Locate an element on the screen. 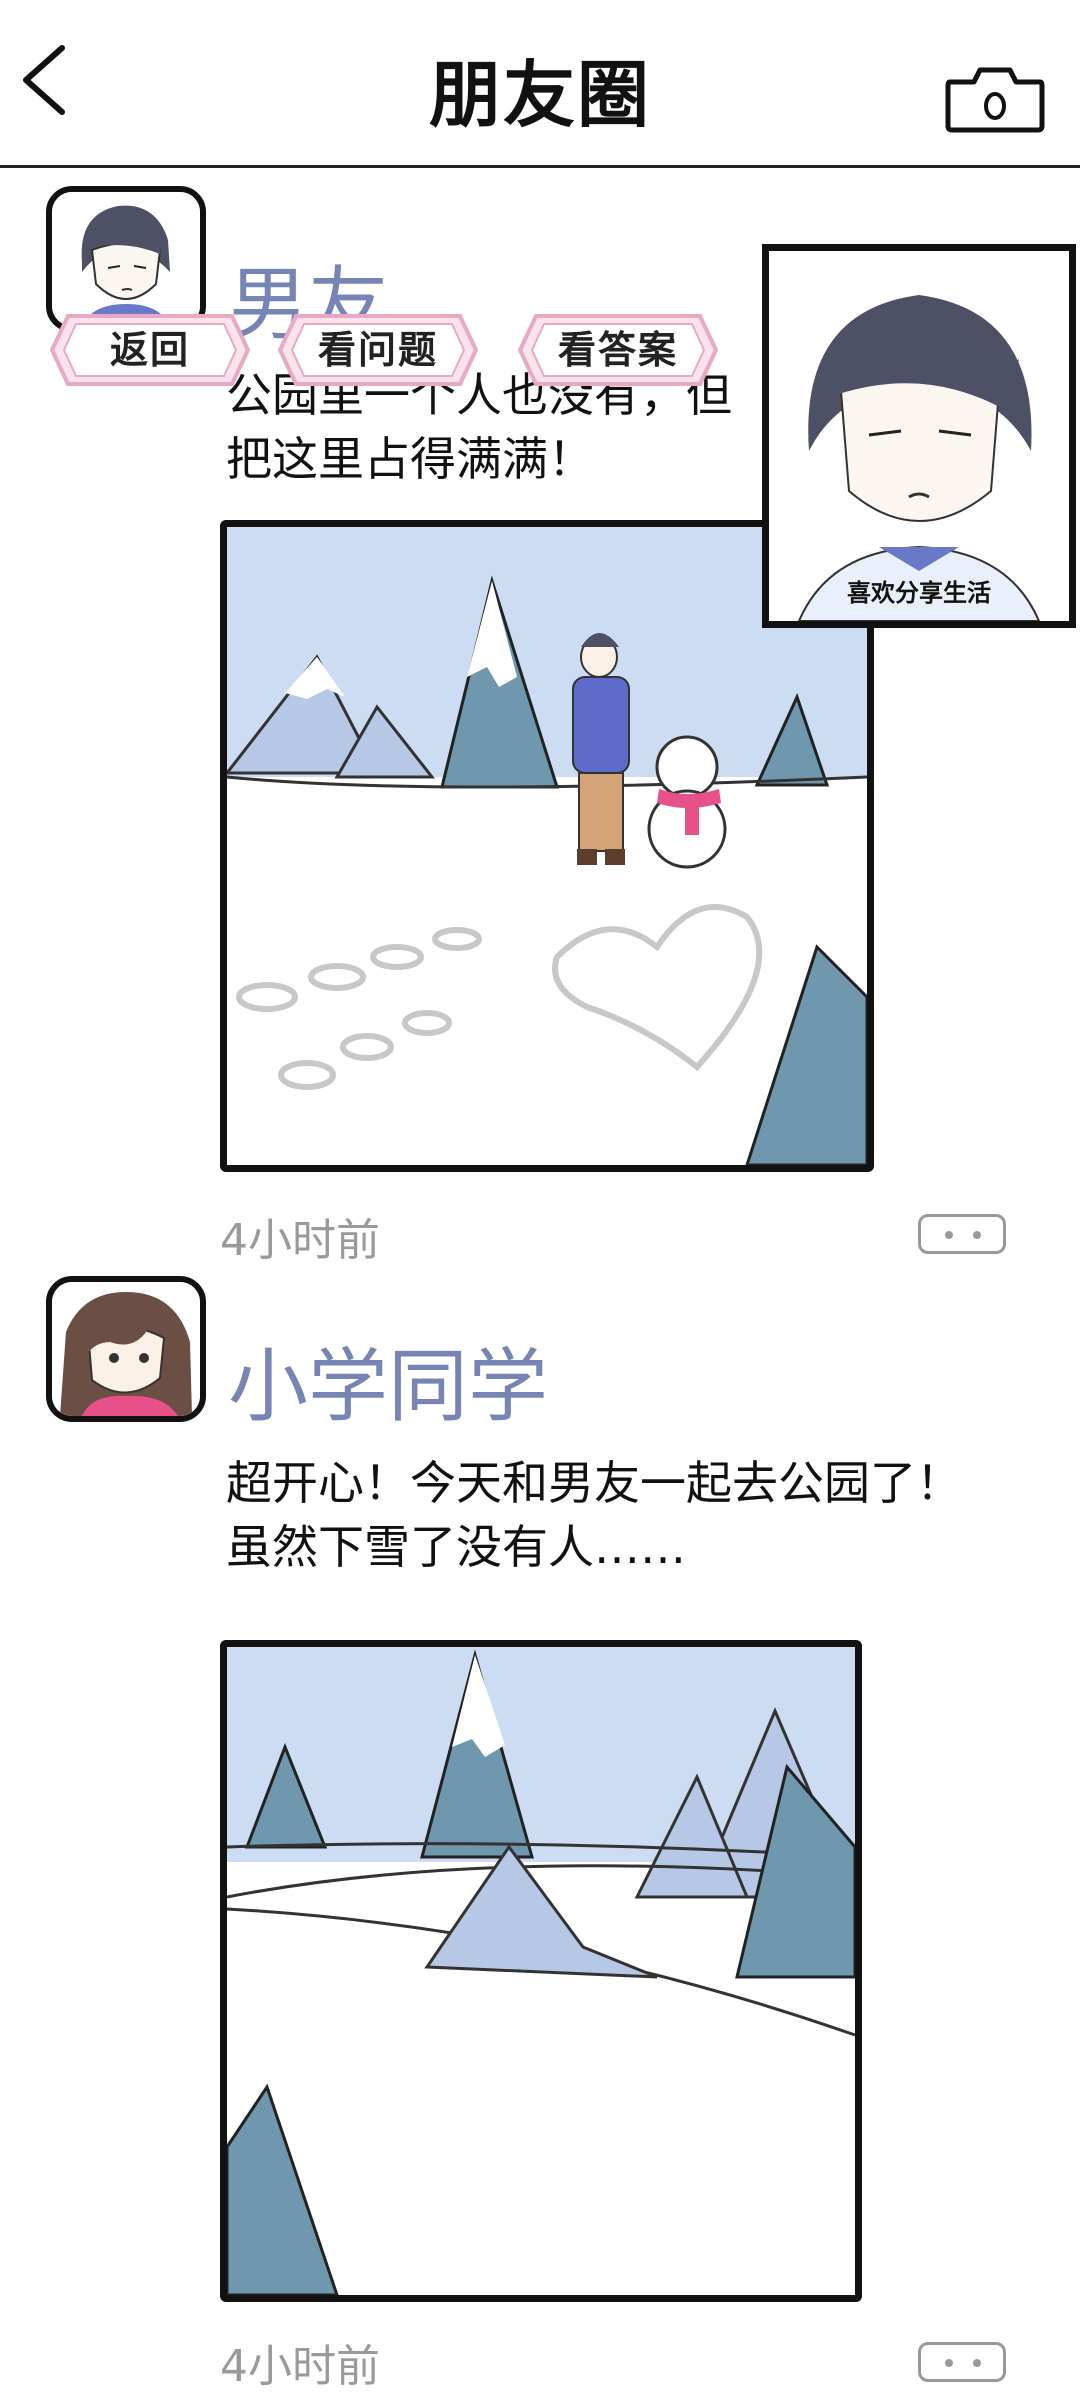  profile-popup-card: 喜欢分享生活 is located at coordinates (919, 436).